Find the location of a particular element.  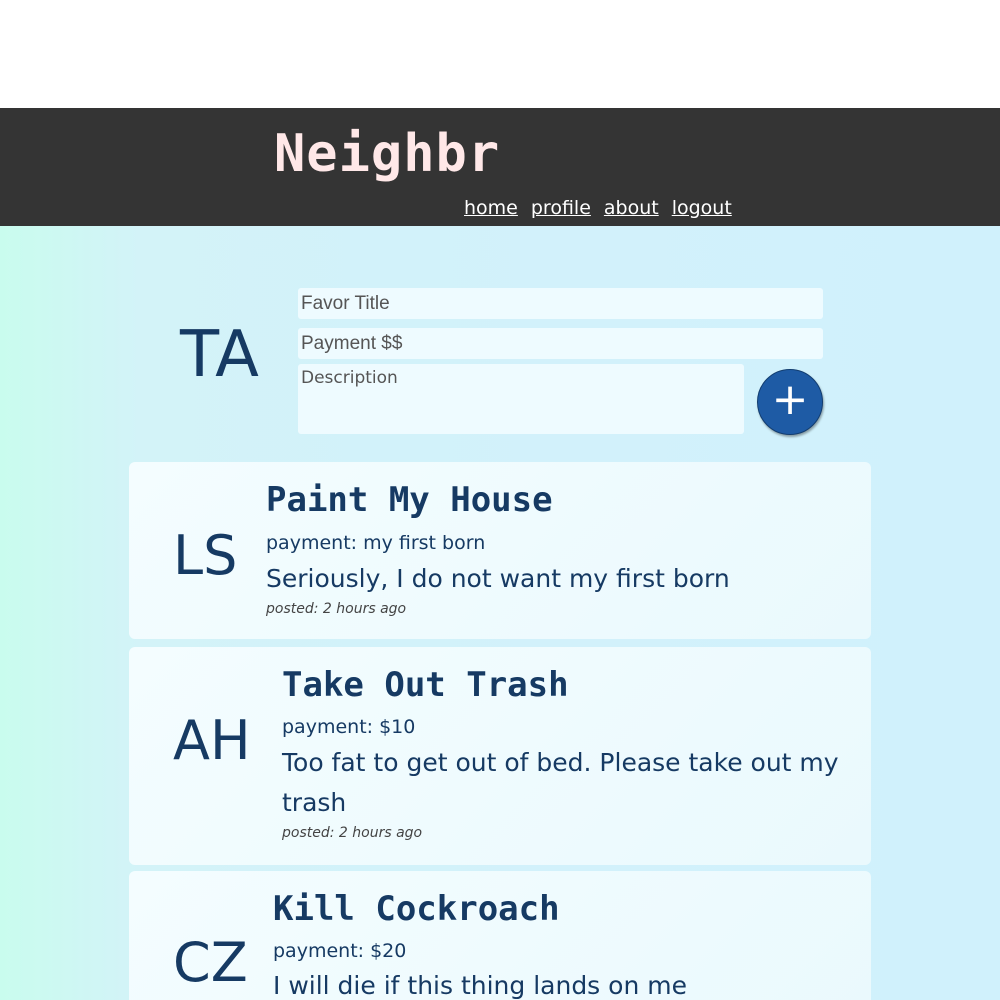

nav-link-profile: profile is located at coordinates (561, 208).